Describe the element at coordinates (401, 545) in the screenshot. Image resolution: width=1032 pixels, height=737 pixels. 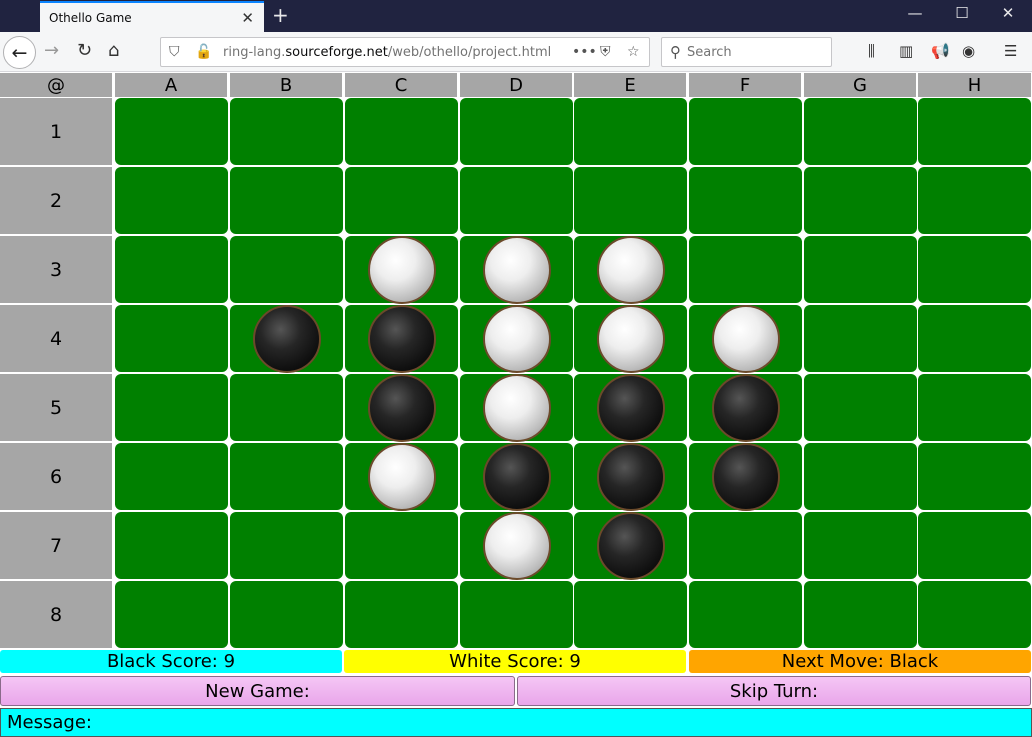
I see `board-cell-c7` at that location.